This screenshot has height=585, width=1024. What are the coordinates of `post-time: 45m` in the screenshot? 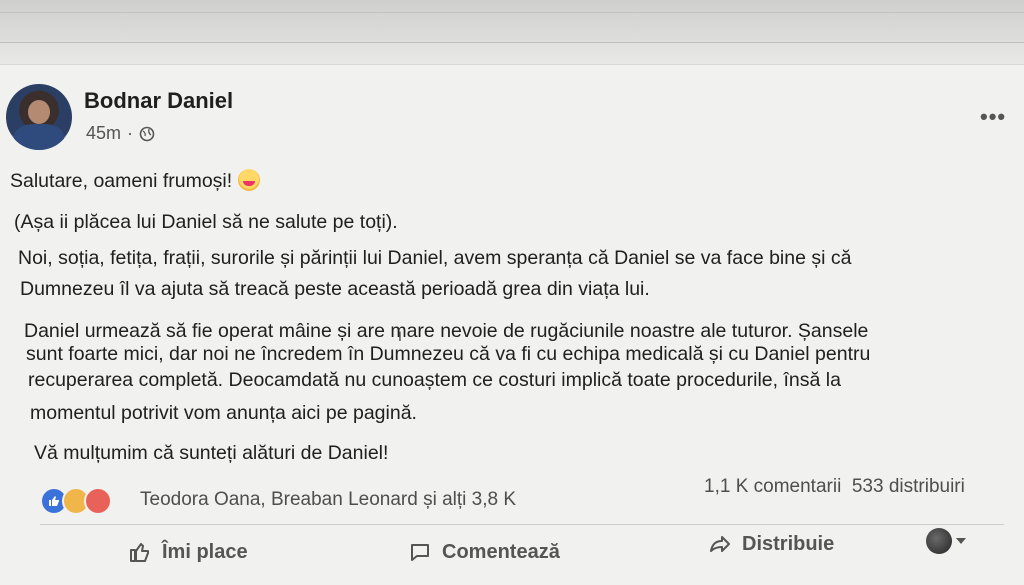 It's located at (103, 133).